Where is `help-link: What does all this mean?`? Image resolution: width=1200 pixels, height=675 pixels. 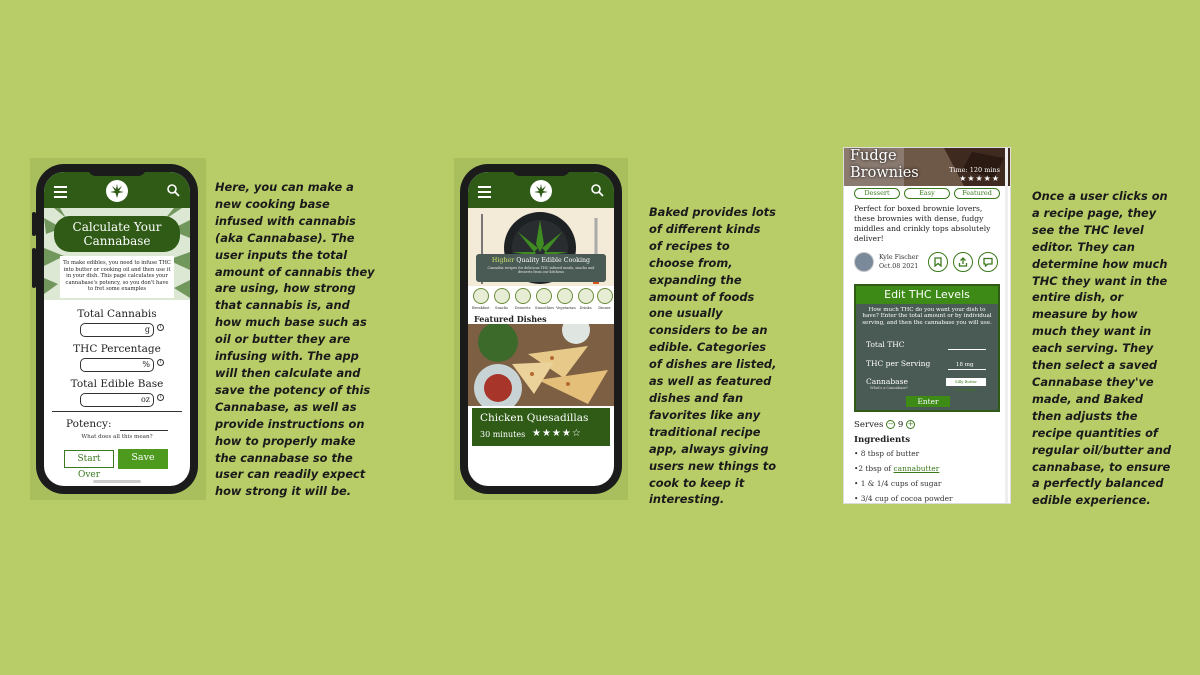 help-link: What does all this mean? is located at coordinates (117, 437).